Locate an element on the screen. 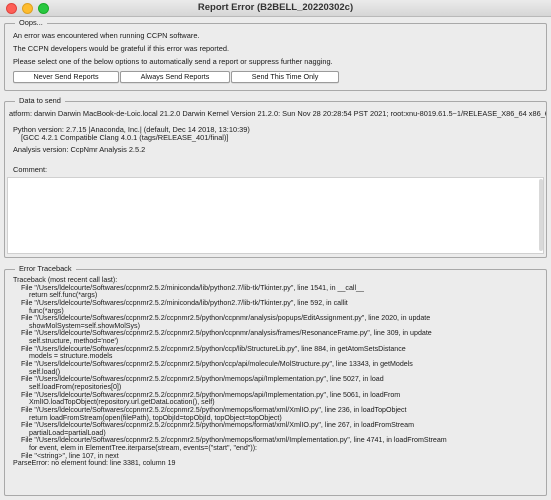 The width and height of the screenshot is (551, 500). comment-scrollbar is located at coordinates (541, 215).